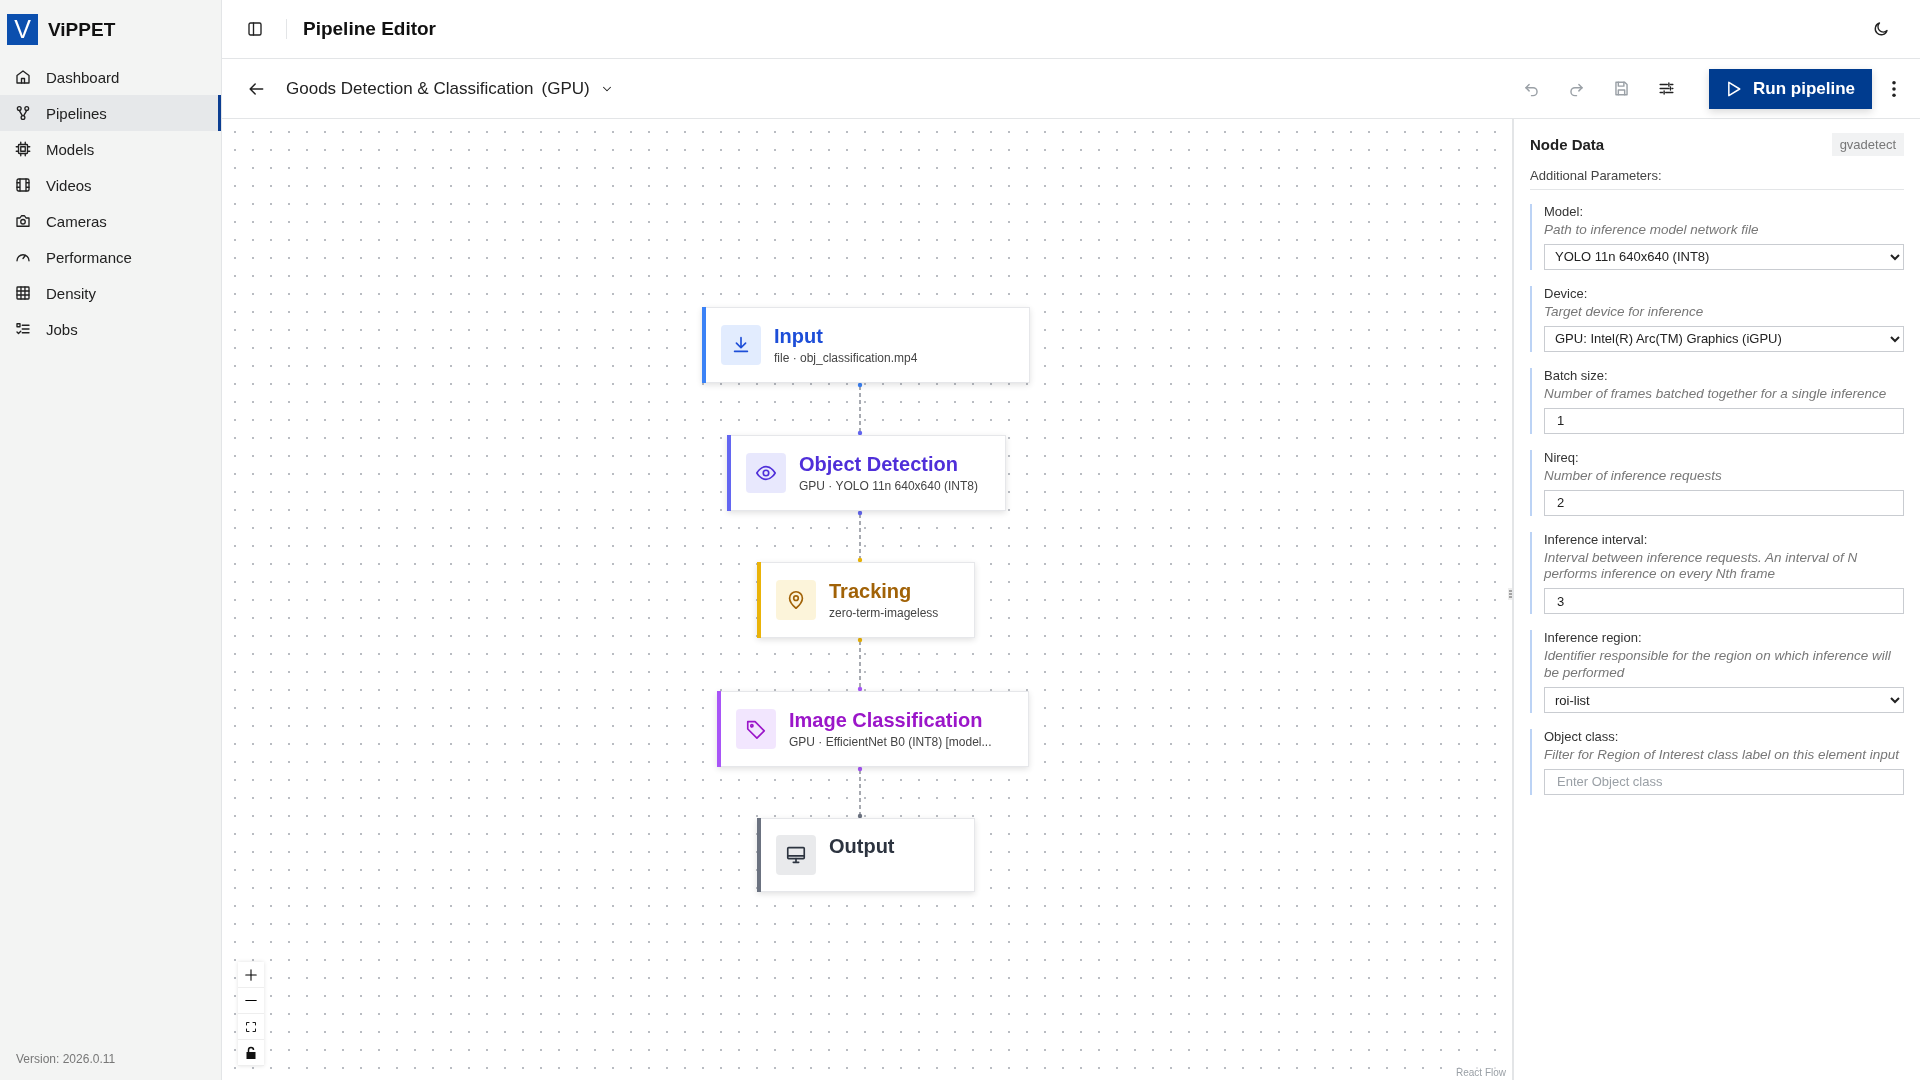  I want to click on nav-item: Density, so click(110, 293).